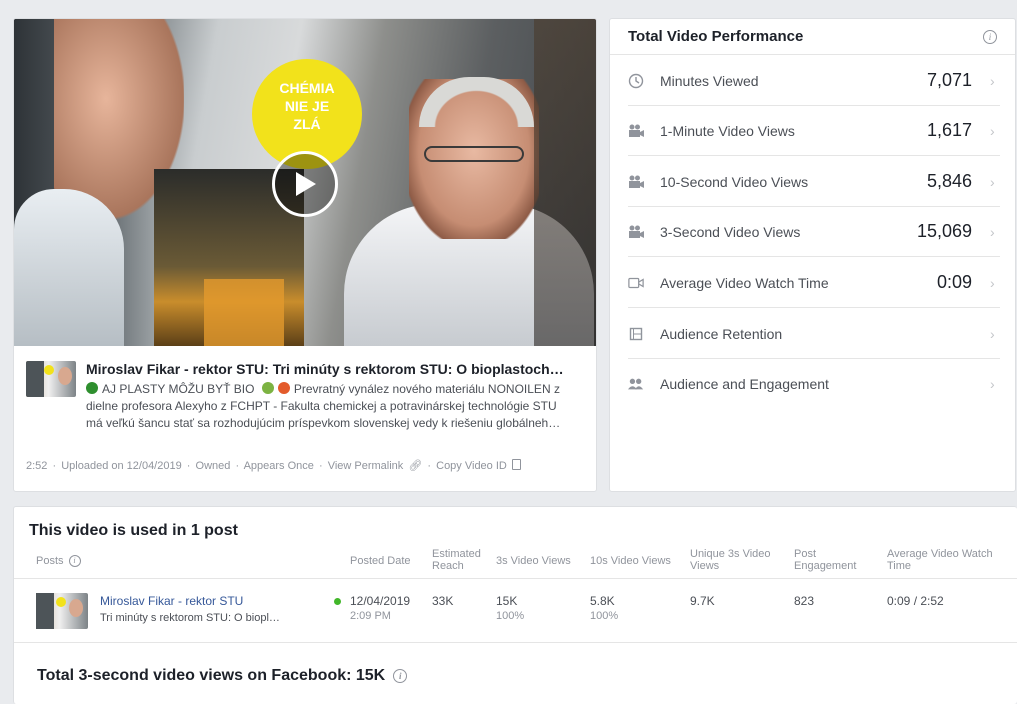  What do you see at coordinates (380, 601) in the screenshot?
I see `post-date: 12/04/2019` at bounding box center [380, 601].